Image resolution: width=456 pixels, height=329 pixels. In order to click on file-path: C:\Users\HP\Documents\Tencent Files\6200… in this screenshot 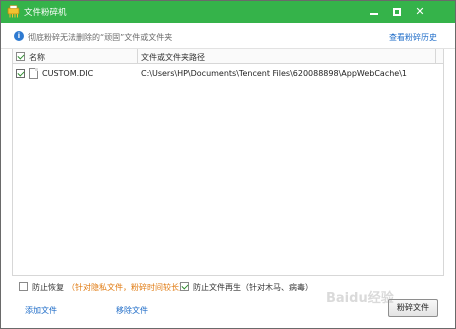, I will do `click(274, 73)`.